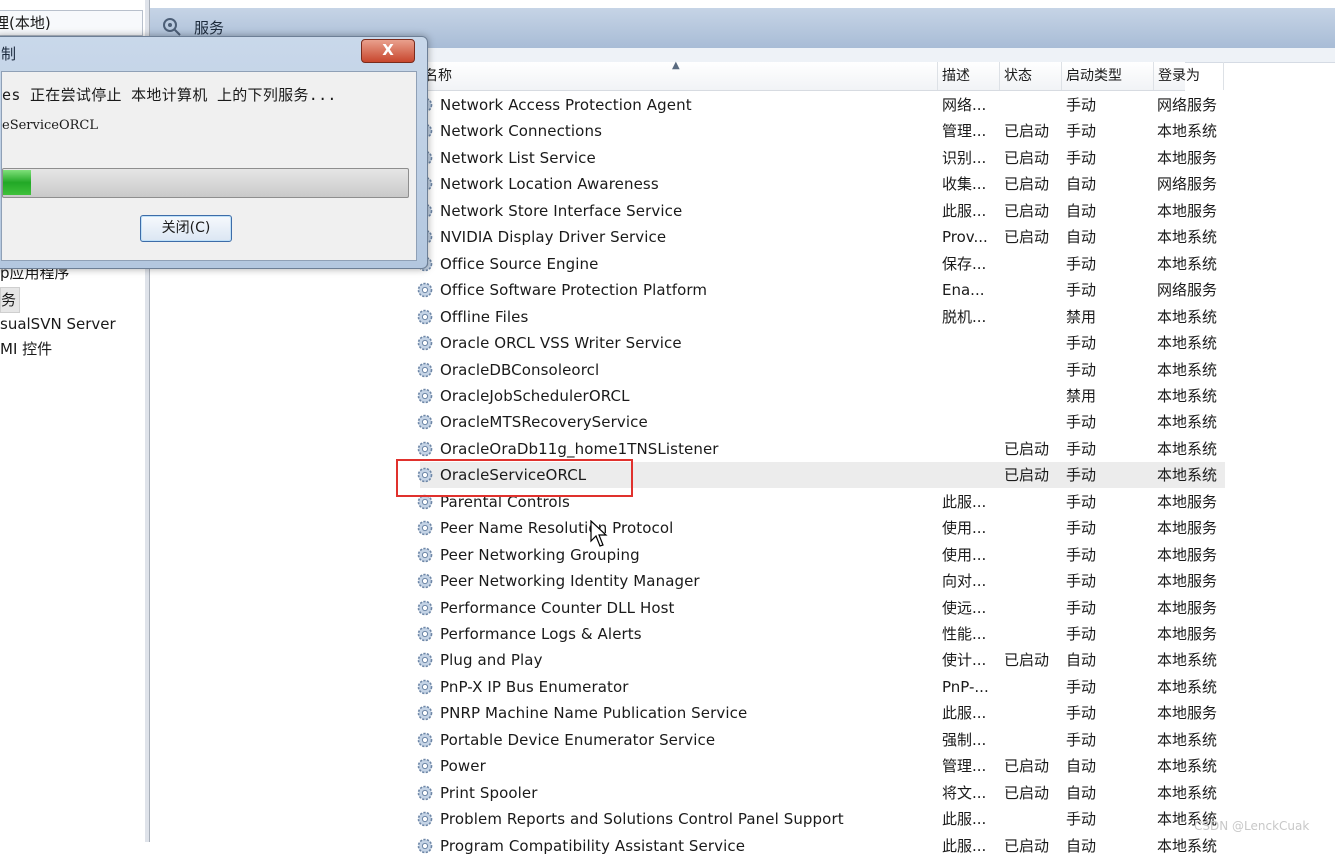 The image size is (1335, 859). Describe the element at coordinates (969, 76) in the screenshot. I see `column-desc: 描述` at that location.